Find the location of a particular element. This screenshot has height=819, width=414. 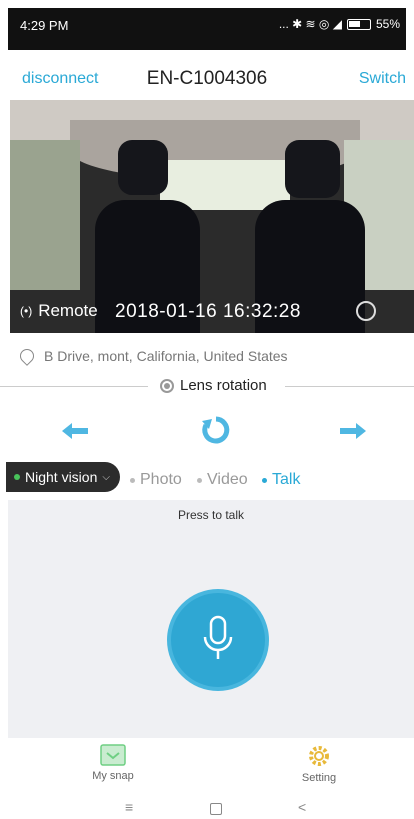

remote-indicator: (•) Remote is located at coordinates (59, 311).